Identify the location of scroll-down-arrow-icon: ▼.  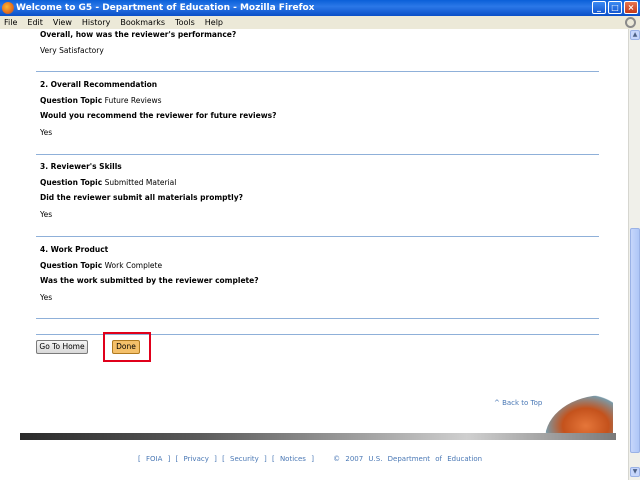
(635, 472).